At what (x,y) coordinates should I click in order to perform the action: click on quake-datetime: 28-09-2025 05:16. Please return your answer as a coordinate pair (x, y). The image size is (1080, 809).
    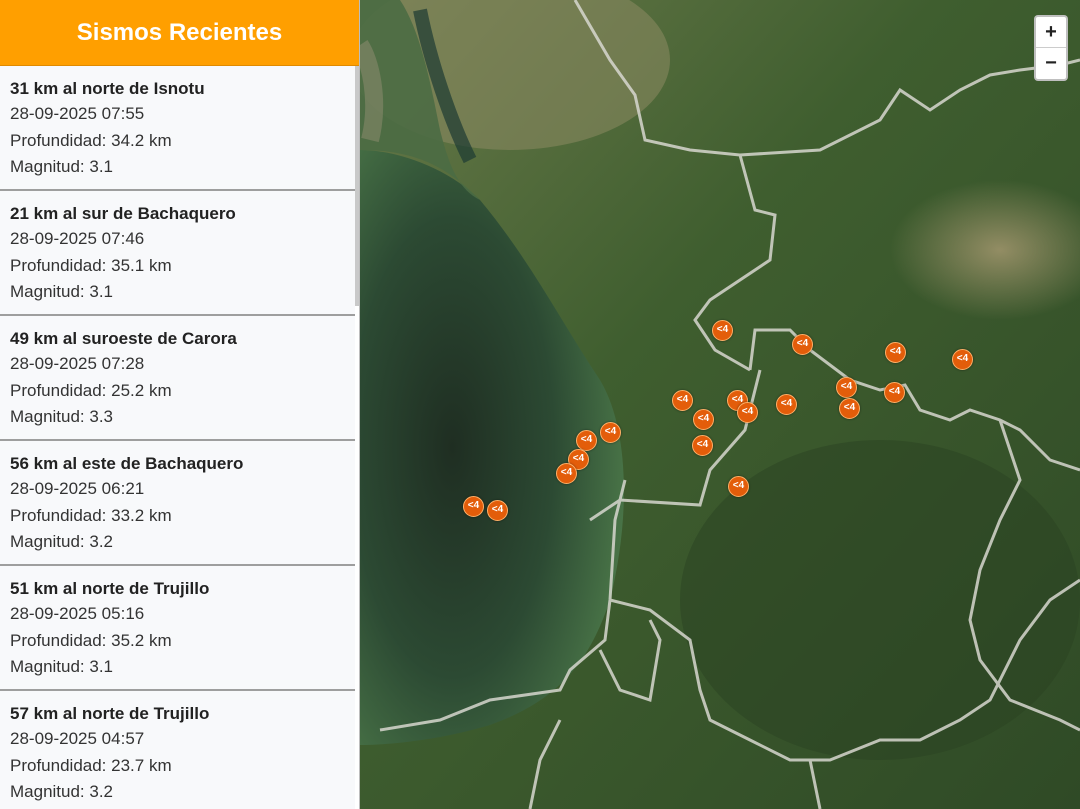
    Looking at the image, I should click on (77, 613).